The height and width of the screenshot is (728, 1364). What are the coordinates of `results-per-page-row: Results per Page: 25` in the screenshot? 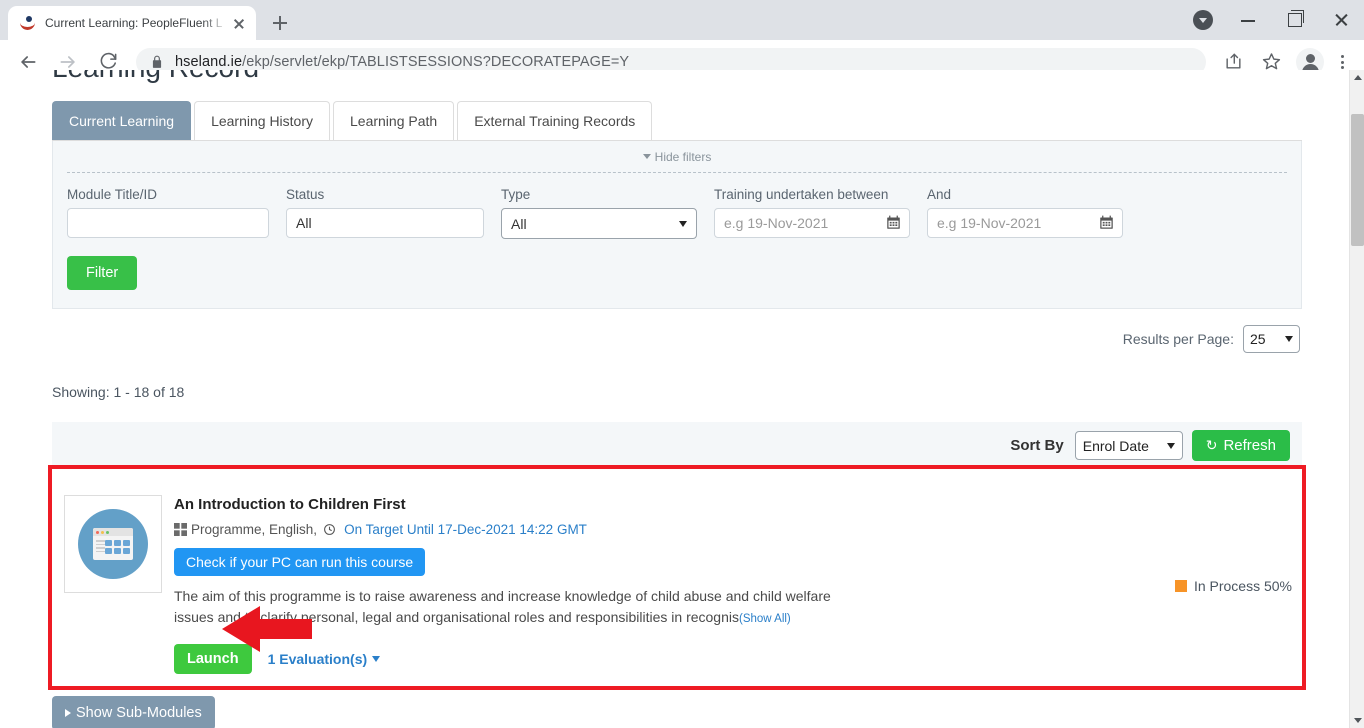 It's located at (677, 339).